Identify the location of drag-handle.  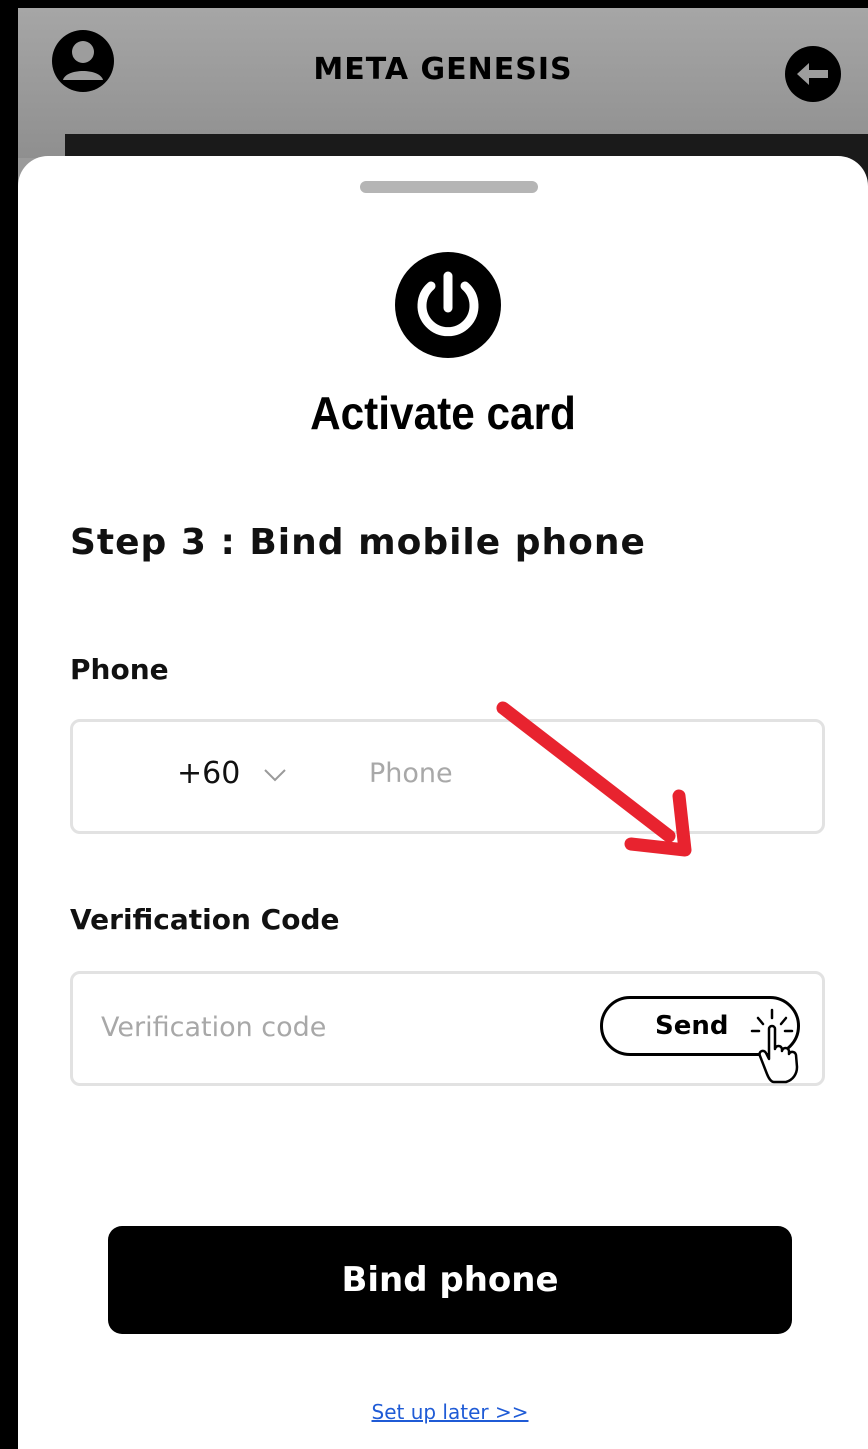
(449, 187).